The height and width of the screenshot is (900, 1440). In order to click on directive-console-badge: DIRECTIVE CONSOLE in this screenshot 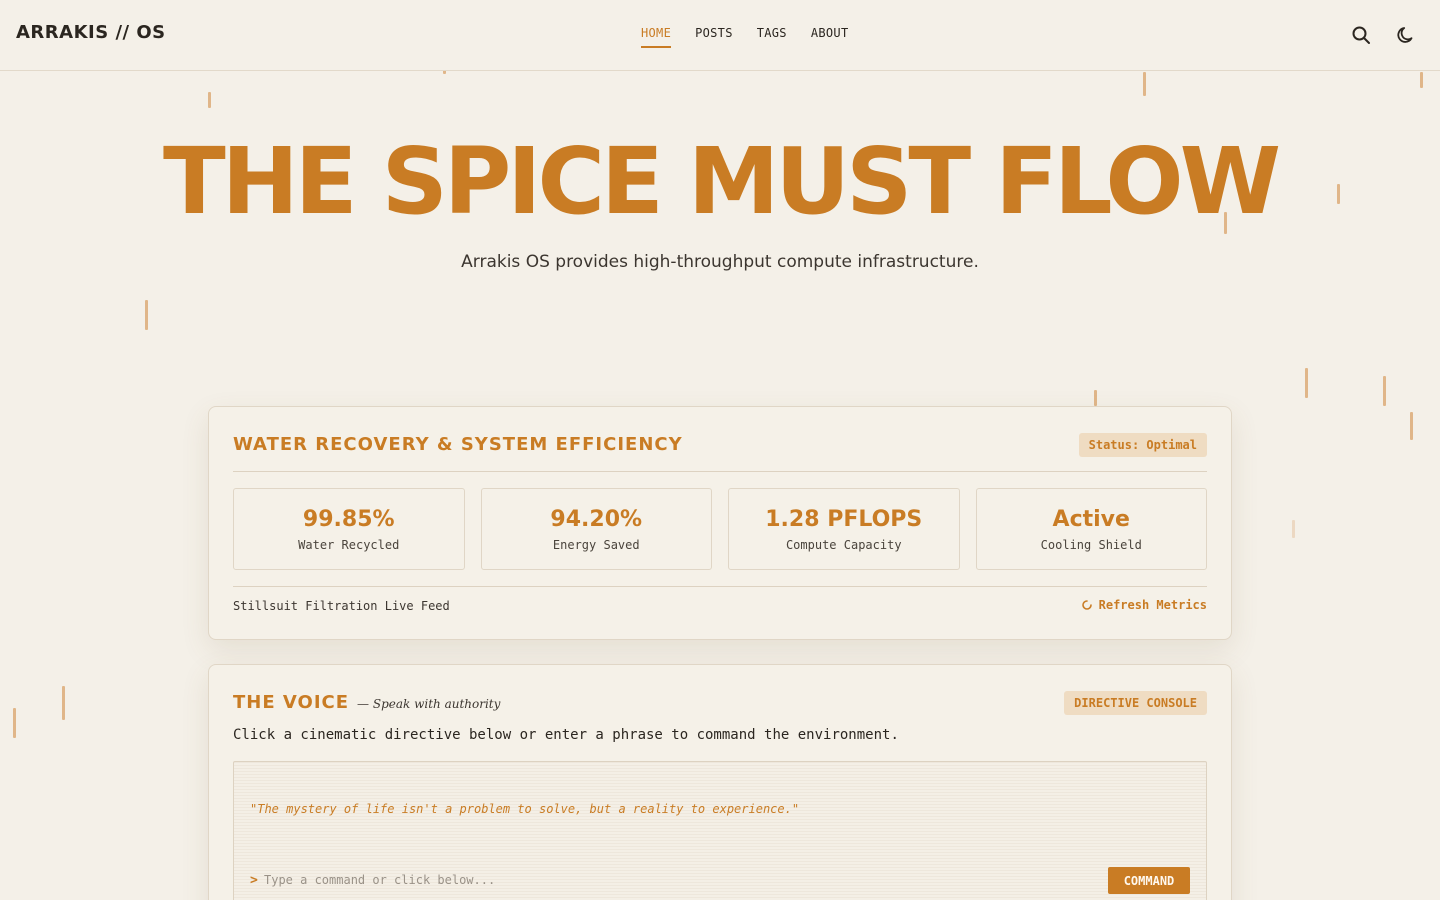, I will do `click(1135, 703)`.